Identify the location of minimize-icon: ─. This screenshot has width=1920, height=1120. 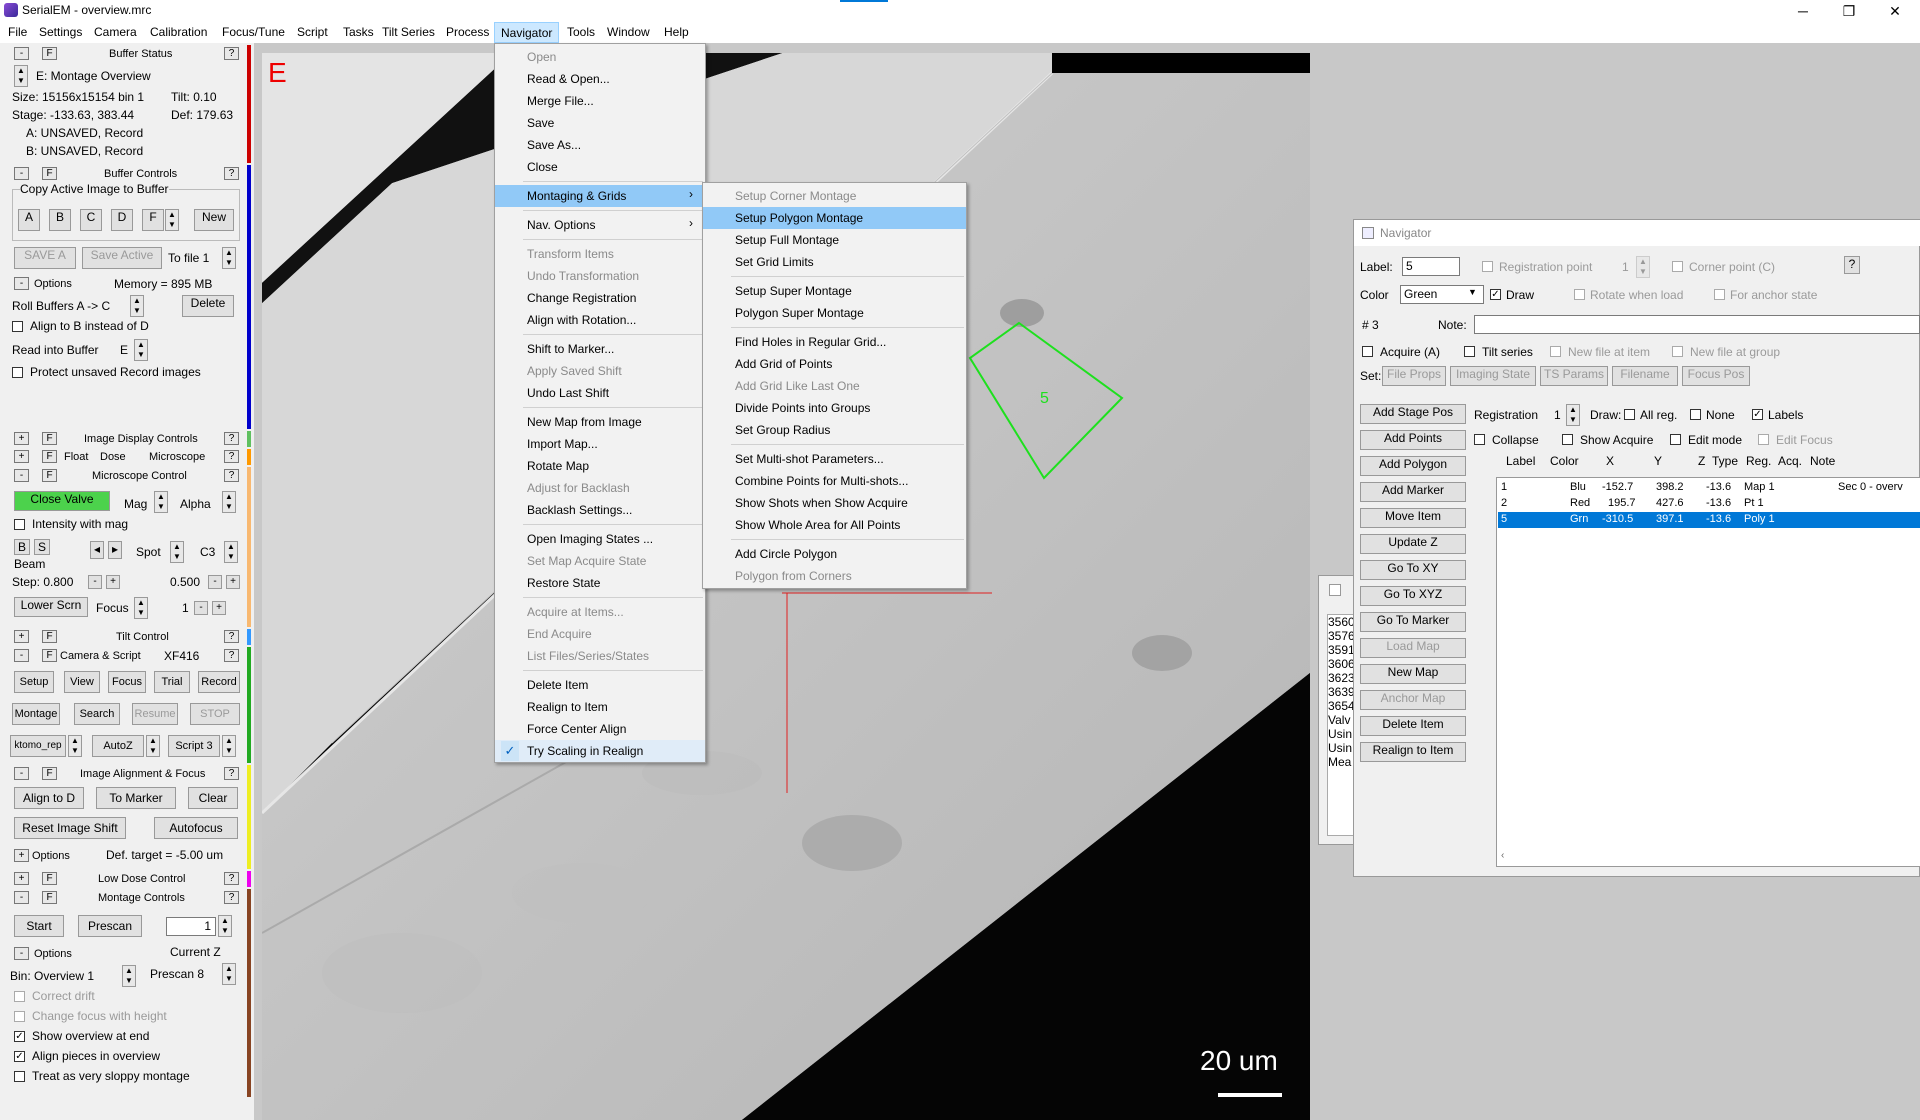
(1803, 11).